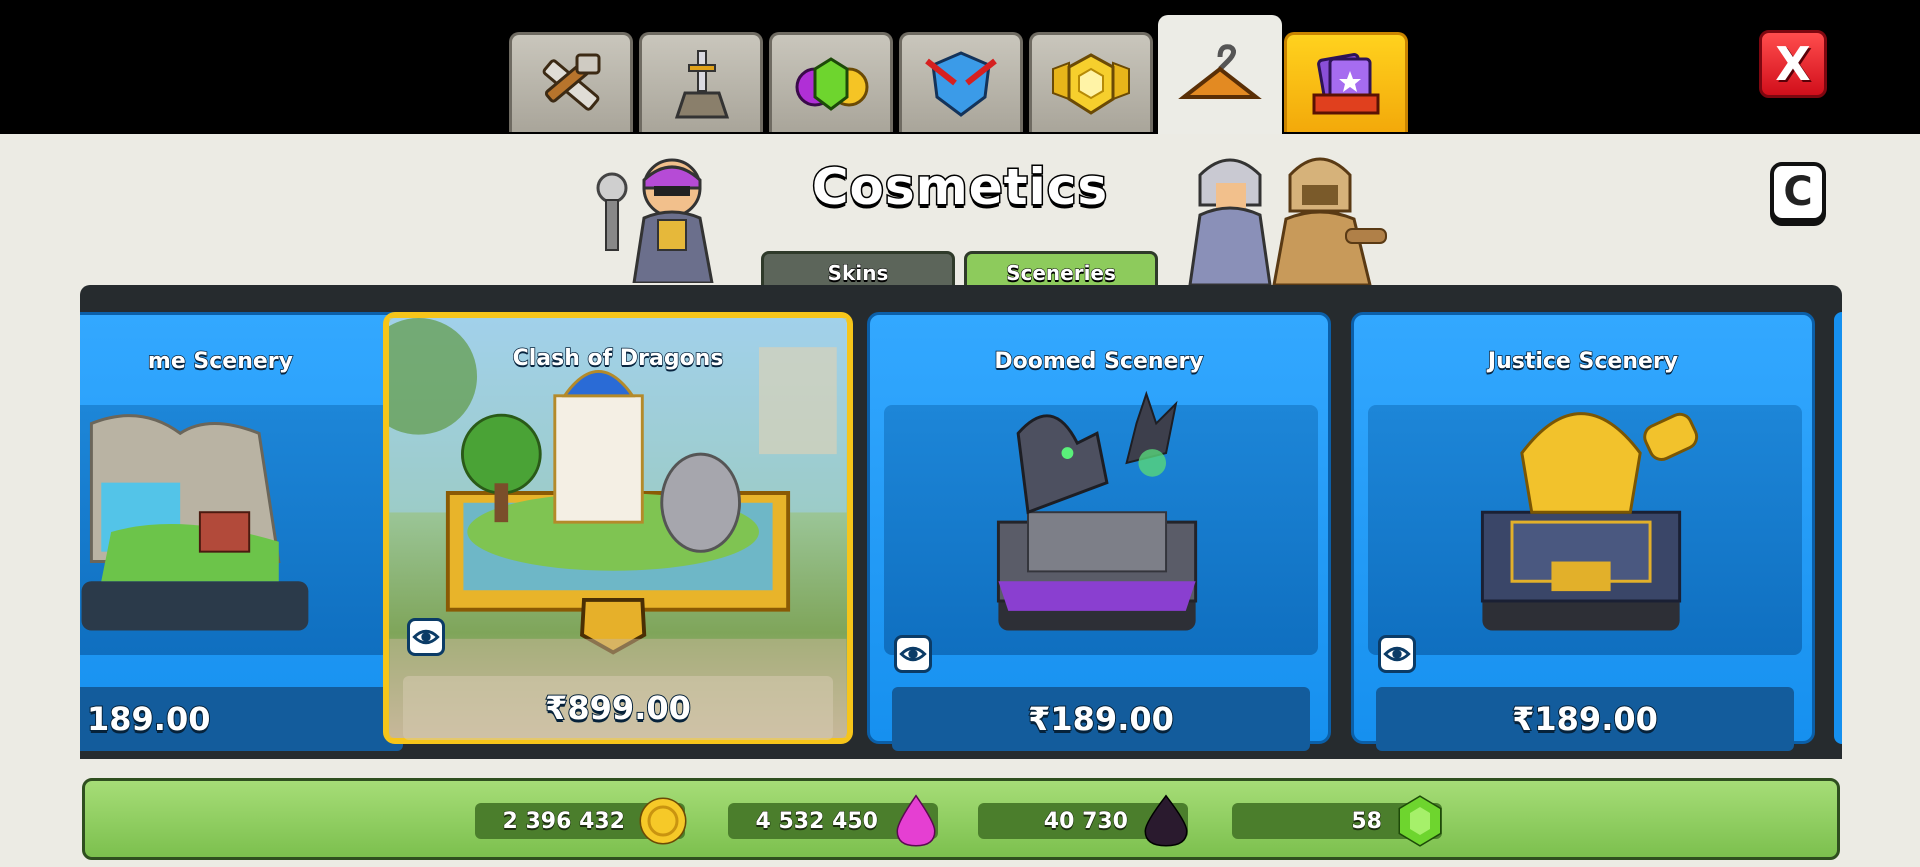 The height and width of the screenshot is (867, 1920). I want to click on card-pack-icon, so click(1346, 83).